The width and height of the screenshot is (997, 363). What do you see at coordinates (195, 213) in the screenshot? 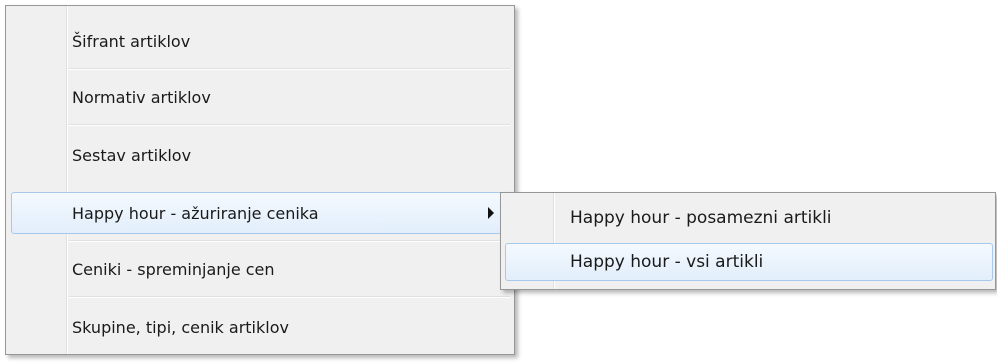
I see `menu-item-label: Happy hour - ažuriranje cenika` at bounding box center [195, 213].